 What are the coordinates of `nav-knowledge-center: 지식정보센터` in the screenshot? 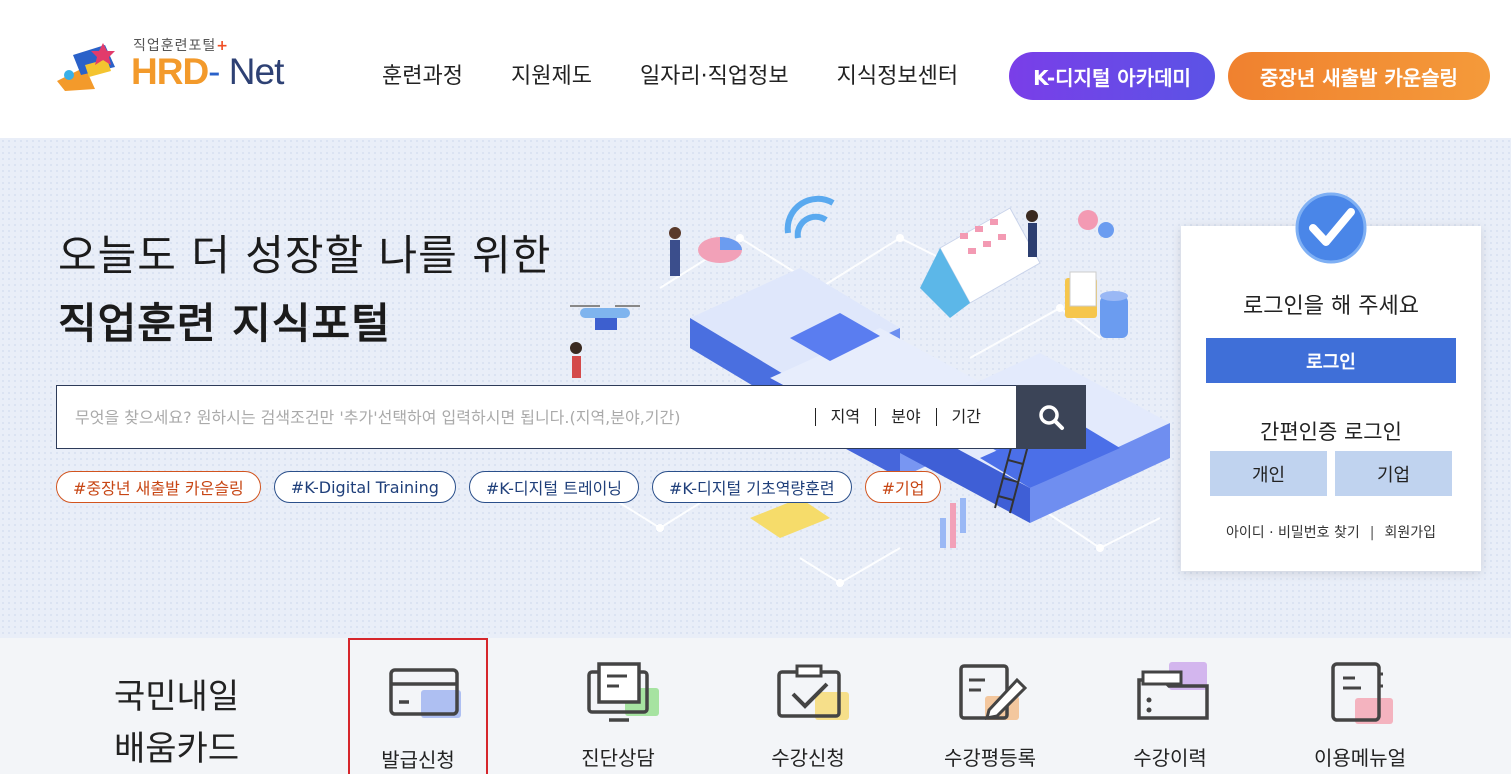 It's located at (897, 74).